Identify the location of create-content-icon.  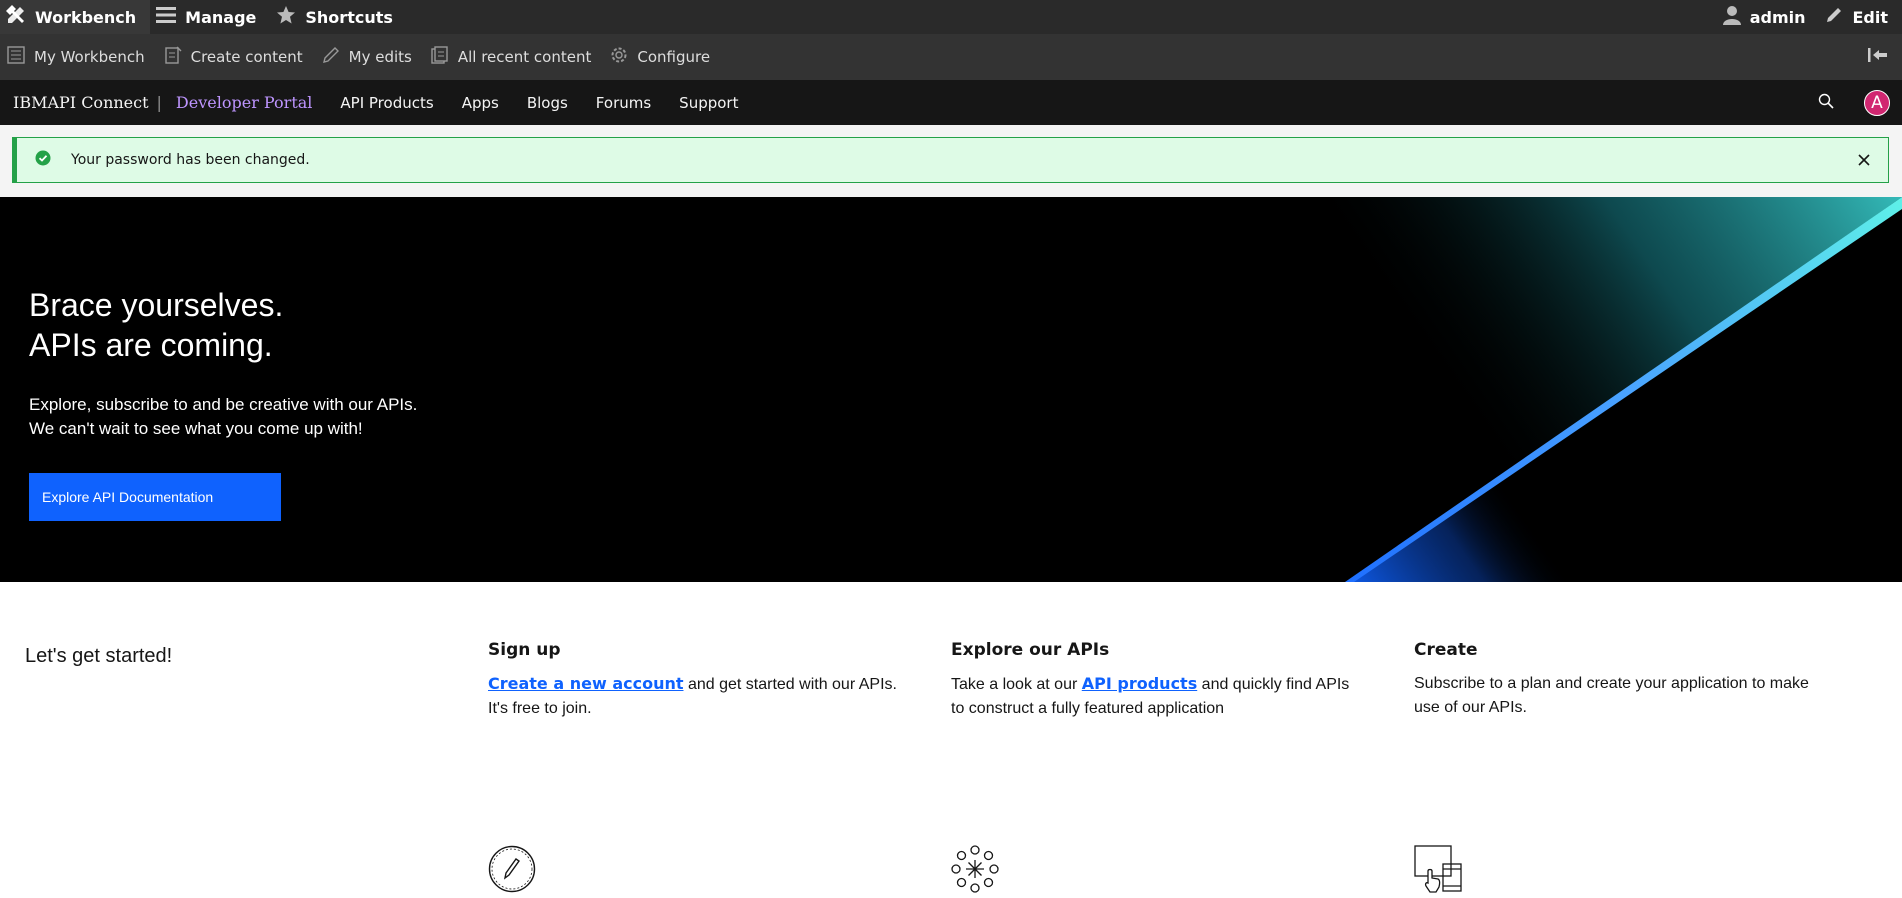
(173, 57).